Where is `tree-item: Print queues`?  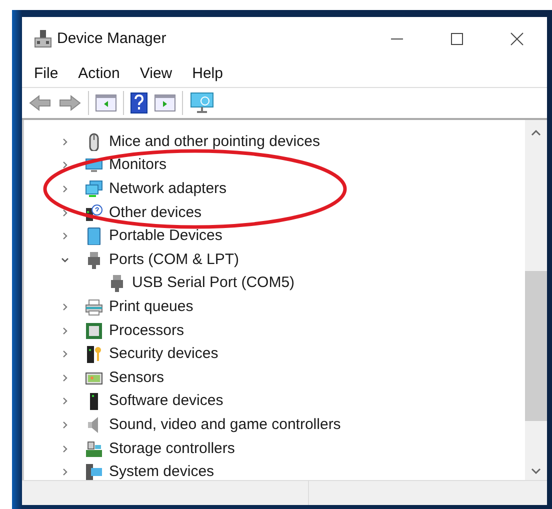 tree-item: Print queues is located at coordinates (151, 306).